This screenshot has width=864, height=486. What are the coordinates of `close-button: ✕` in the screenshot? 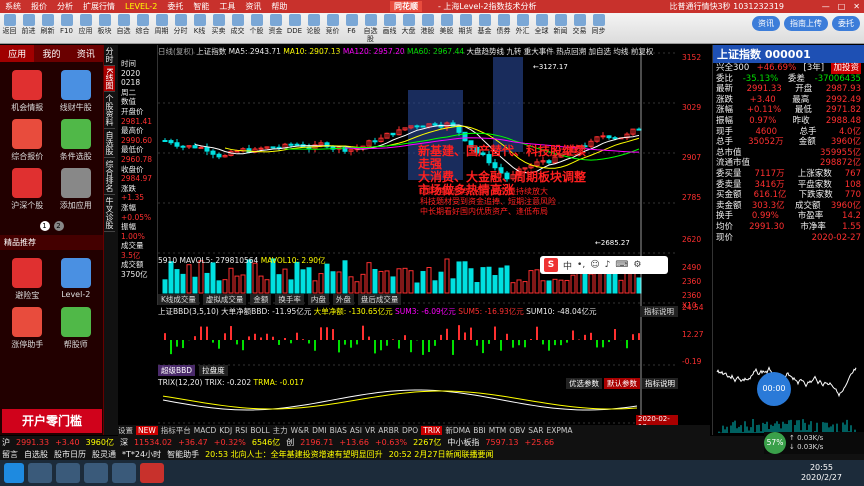 It's located at (856, 6).